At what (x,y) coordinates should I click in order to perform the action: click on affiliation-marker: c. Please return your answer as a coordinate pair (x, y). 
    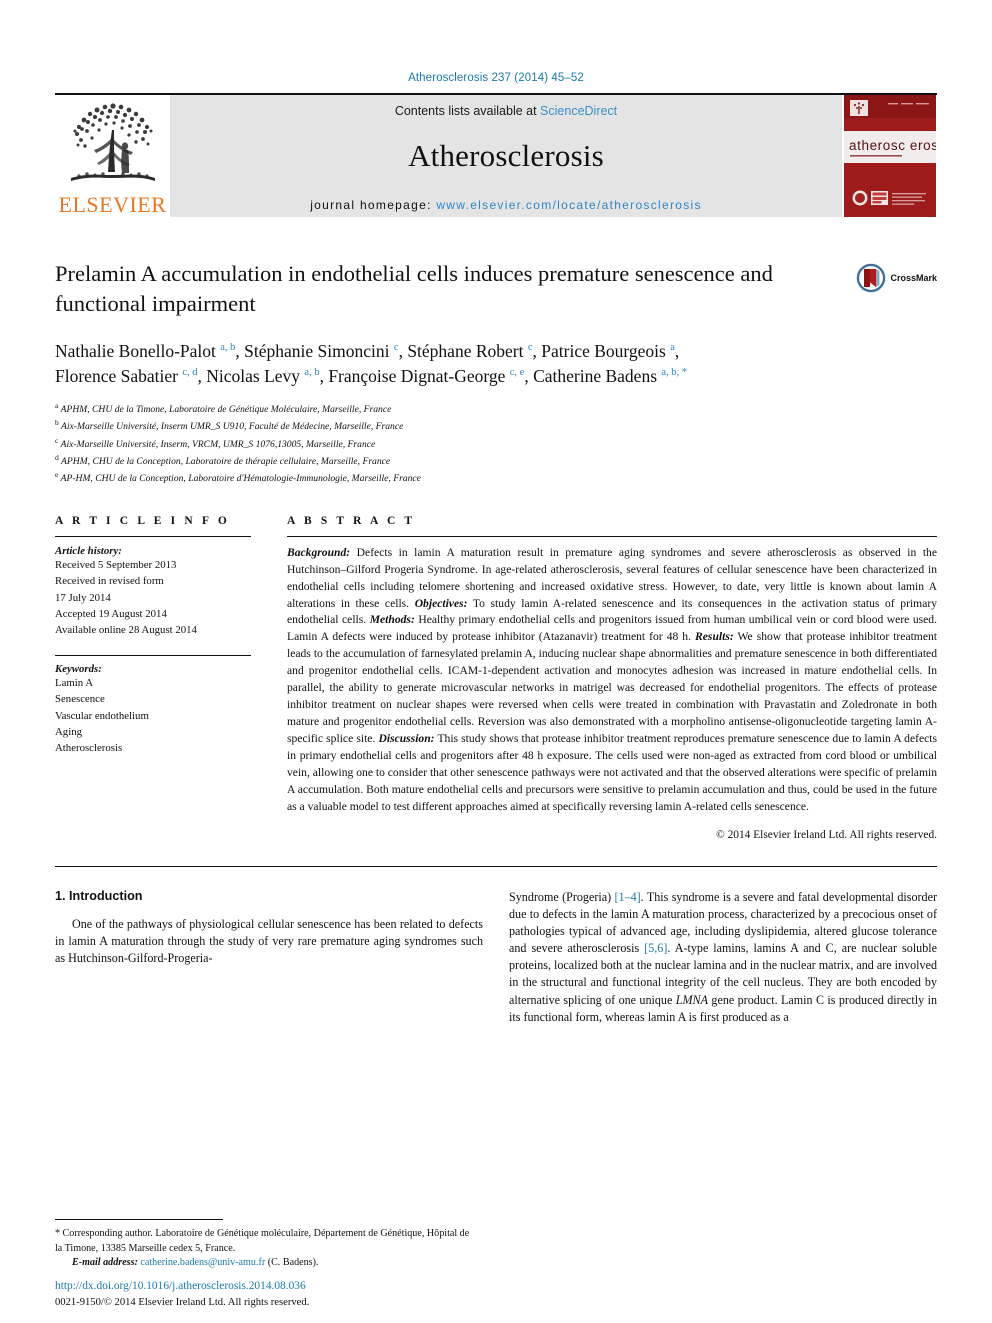
    Looking at the image, I should click on (57, 440).